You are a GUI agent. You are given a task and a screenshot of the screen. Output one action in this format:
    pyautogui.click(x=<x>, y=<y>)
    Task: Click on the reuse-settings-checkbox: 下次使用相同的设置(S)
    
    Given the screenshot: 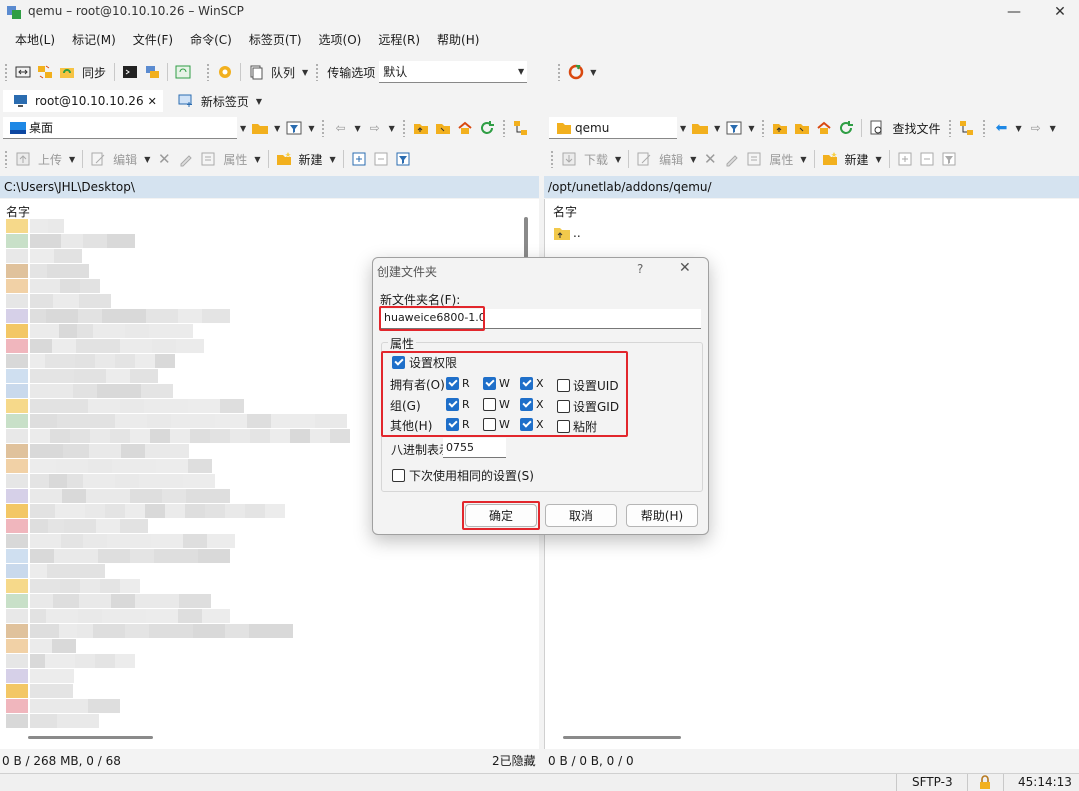 What is the action you would take?
    pyautogui.click(x=463, y=475)
    